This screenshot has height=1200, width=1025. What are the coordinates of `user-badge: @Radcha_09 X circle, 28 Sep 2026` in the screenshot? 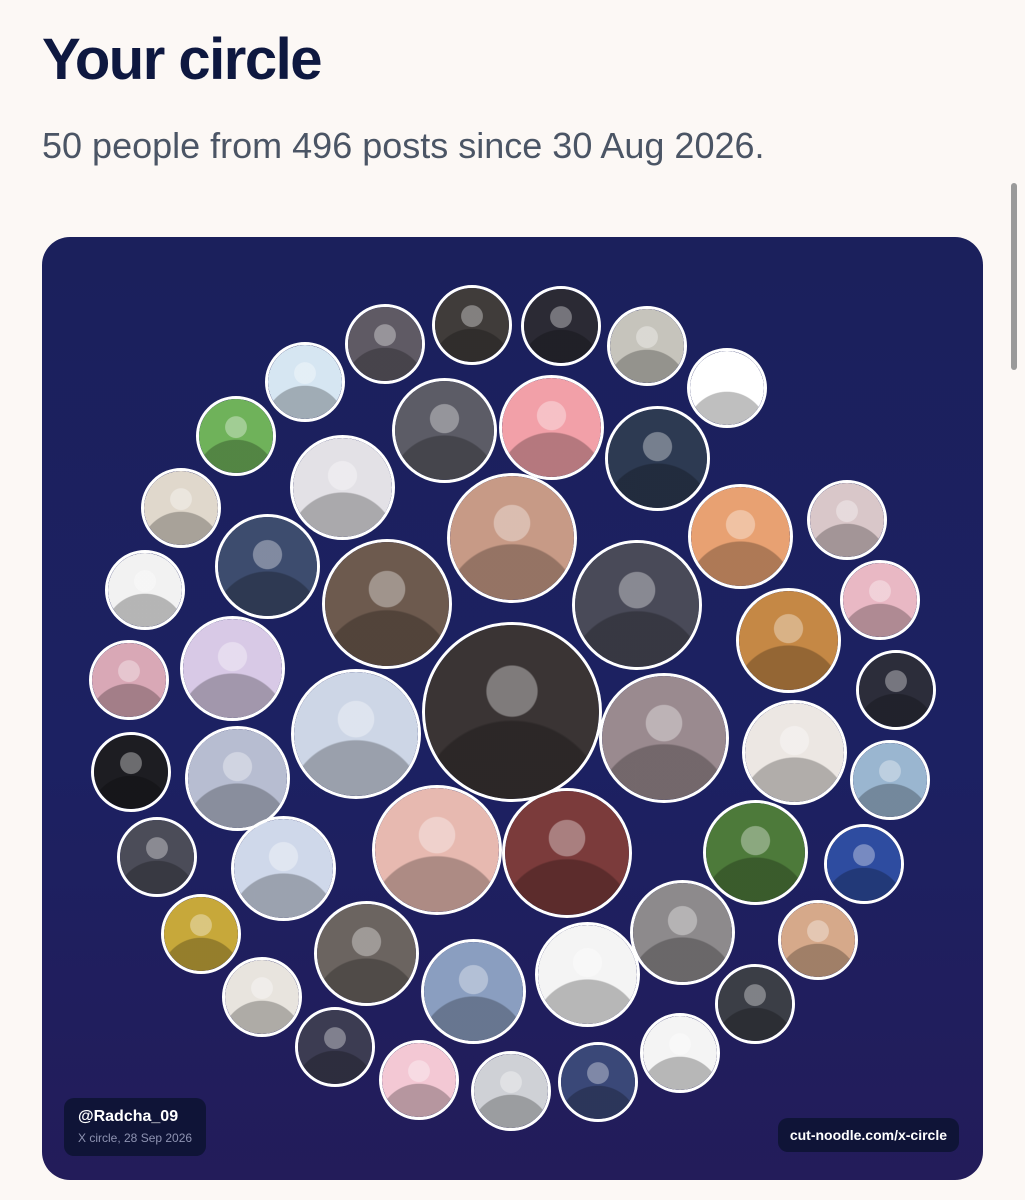 It's located at (135, 1127).